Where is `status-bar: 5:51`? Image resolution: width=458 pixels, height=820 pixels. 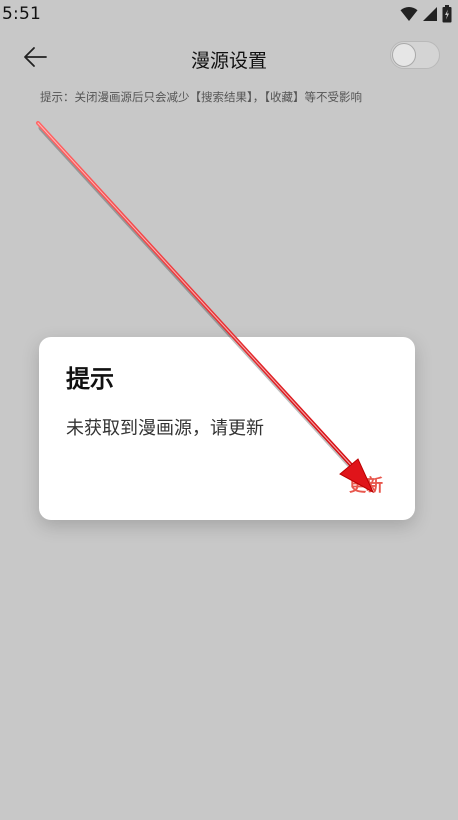
status-bar: 5:51 is located at coordinates (229, 15).